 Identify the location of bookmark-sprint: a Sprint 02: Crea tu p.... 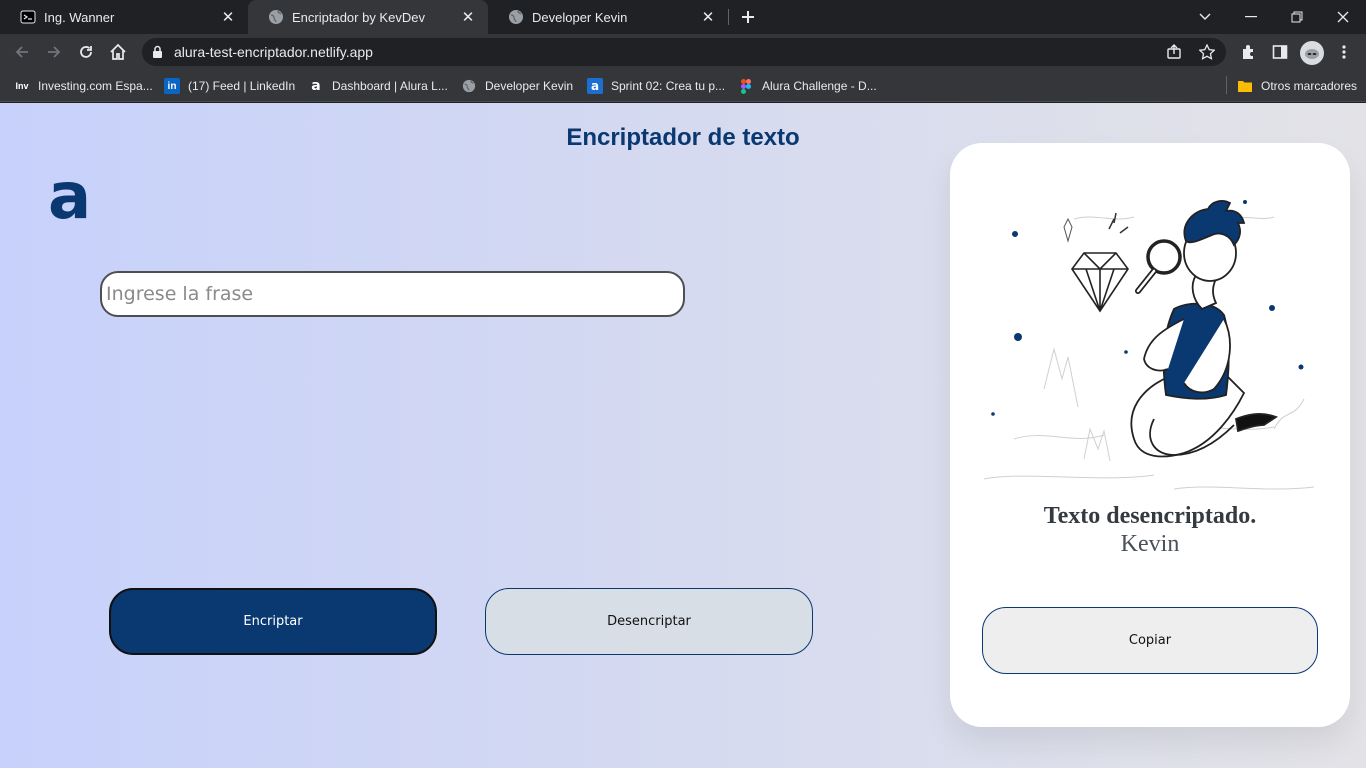
(656, 86).